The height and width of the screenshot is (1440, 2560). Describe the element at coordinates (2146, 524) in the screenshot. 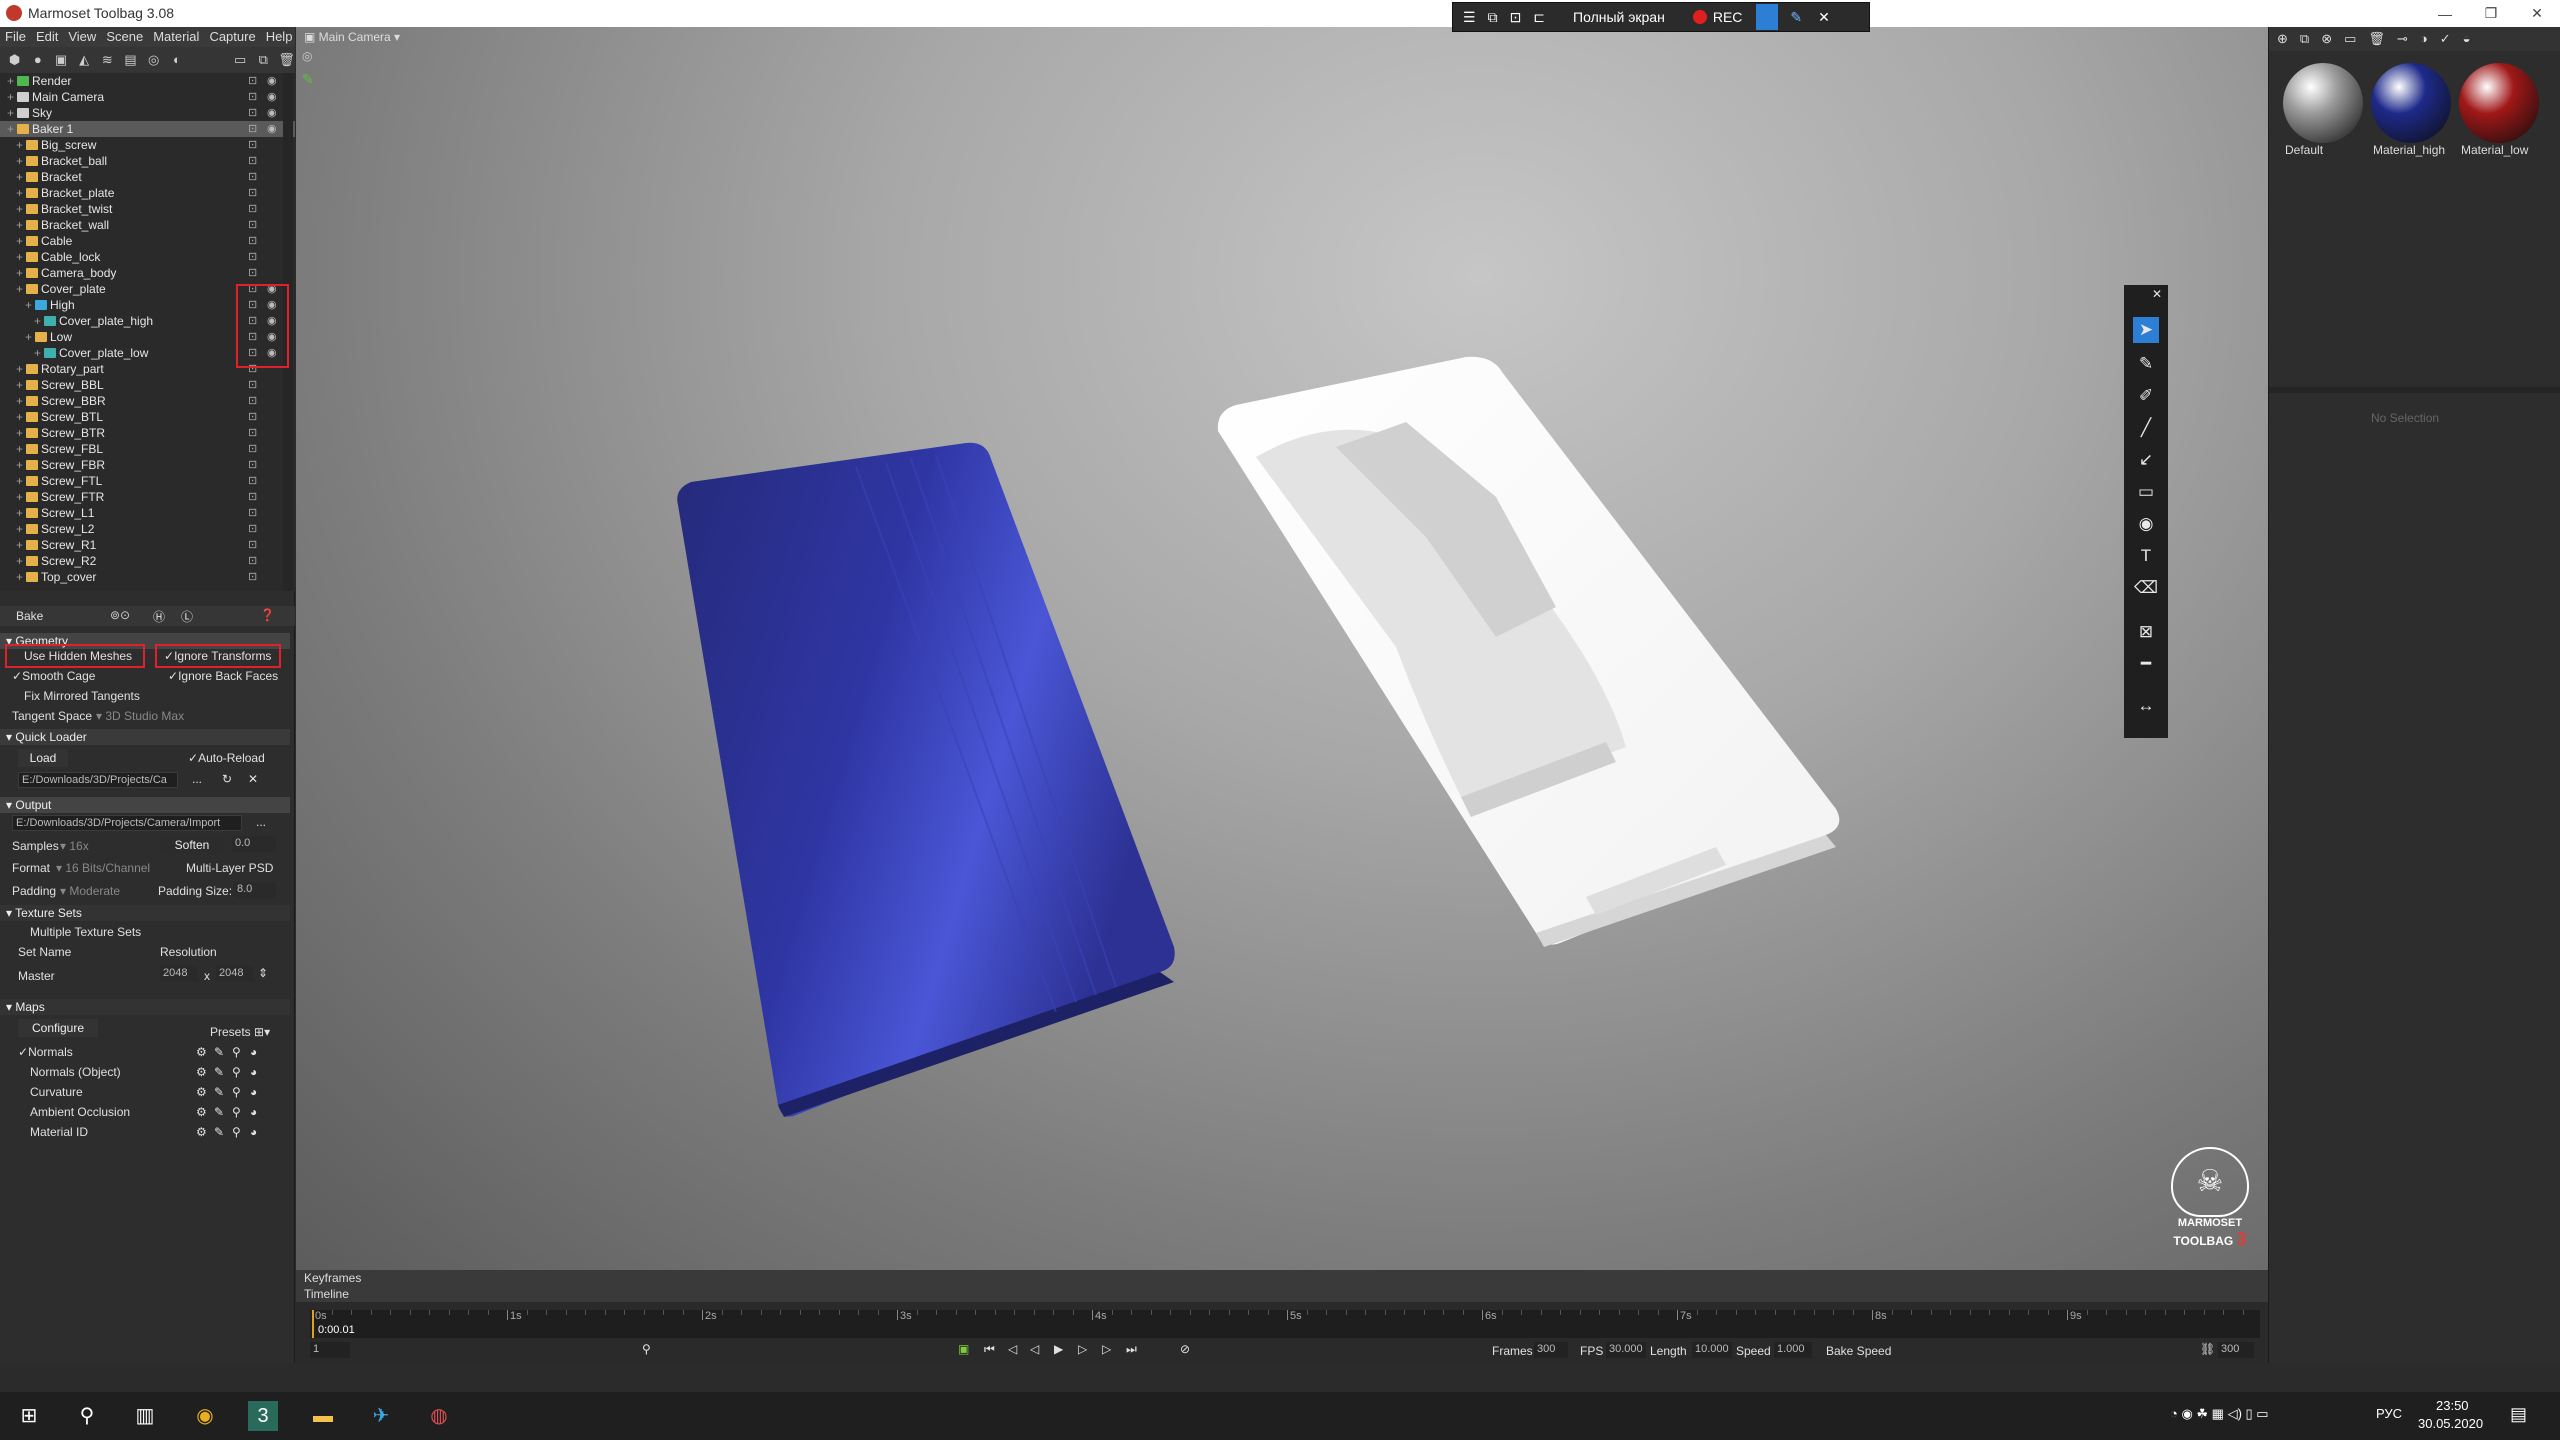

I see `draw-palette-icon: ◉` at that location.